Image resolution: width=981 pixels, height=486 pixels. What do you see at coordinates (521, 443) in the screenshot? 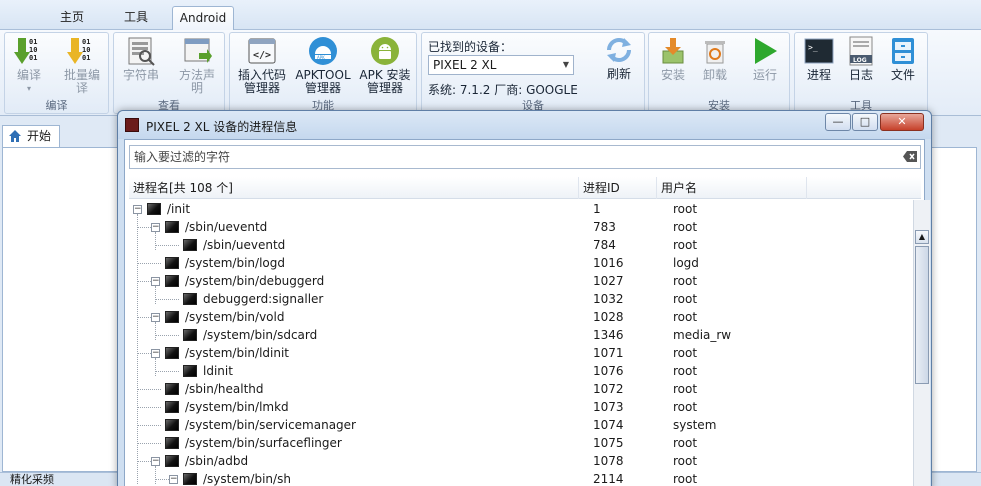
I see `table-row: /system/bin/surfaceflinger 1075 root` at bounding box center [521, 443].